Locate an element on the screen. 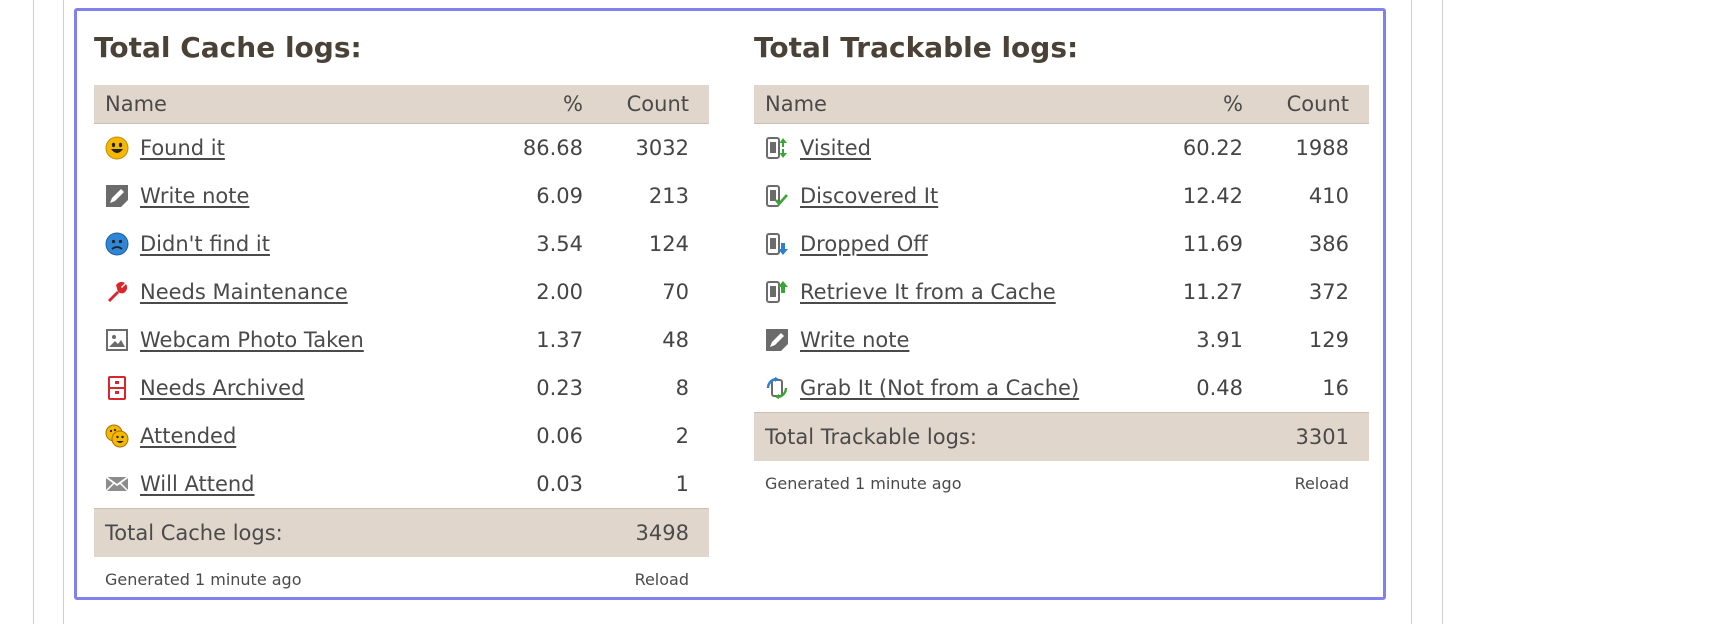 This screenshot has height=624, width=1715. count-cell: 124 is located at coordinates (668, 244).